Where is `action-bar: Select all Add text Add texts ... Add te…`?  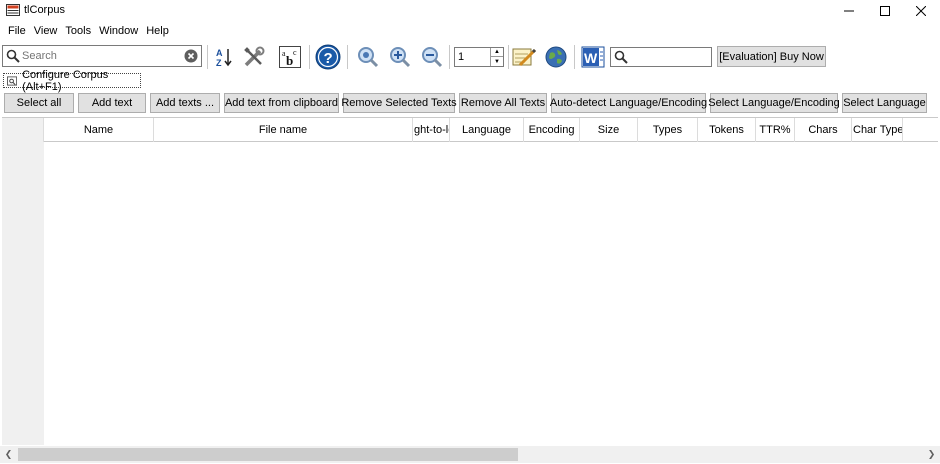
action-bar: Select all Add text Add texts ... Add te… is located at coordinates (470, 103).